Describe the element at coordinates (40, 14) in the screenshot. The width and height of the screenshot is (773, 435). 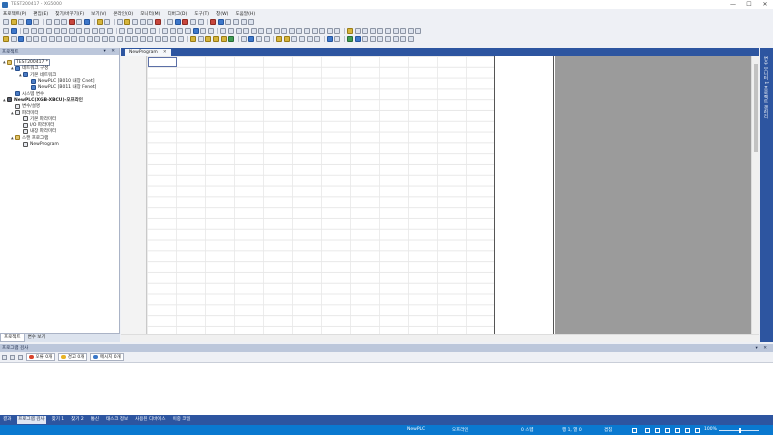
I see `menu-item: 편집(E)` at that location.